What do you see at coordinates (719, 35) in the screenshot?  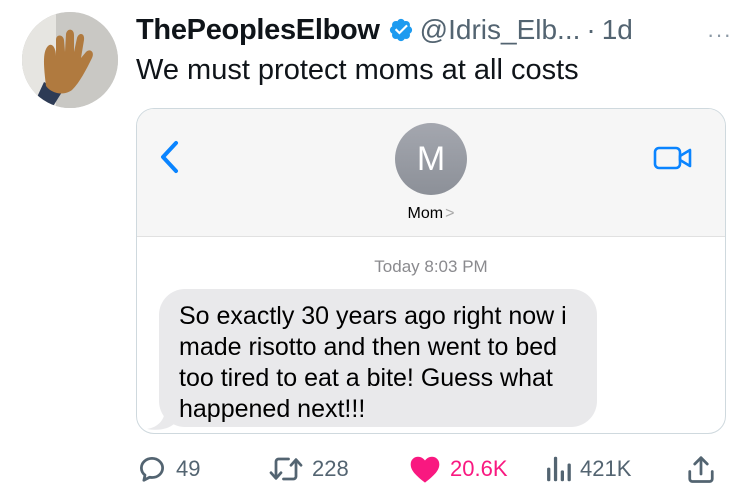 I see `more-options-icon: ···` at bounding box center [719, 35].